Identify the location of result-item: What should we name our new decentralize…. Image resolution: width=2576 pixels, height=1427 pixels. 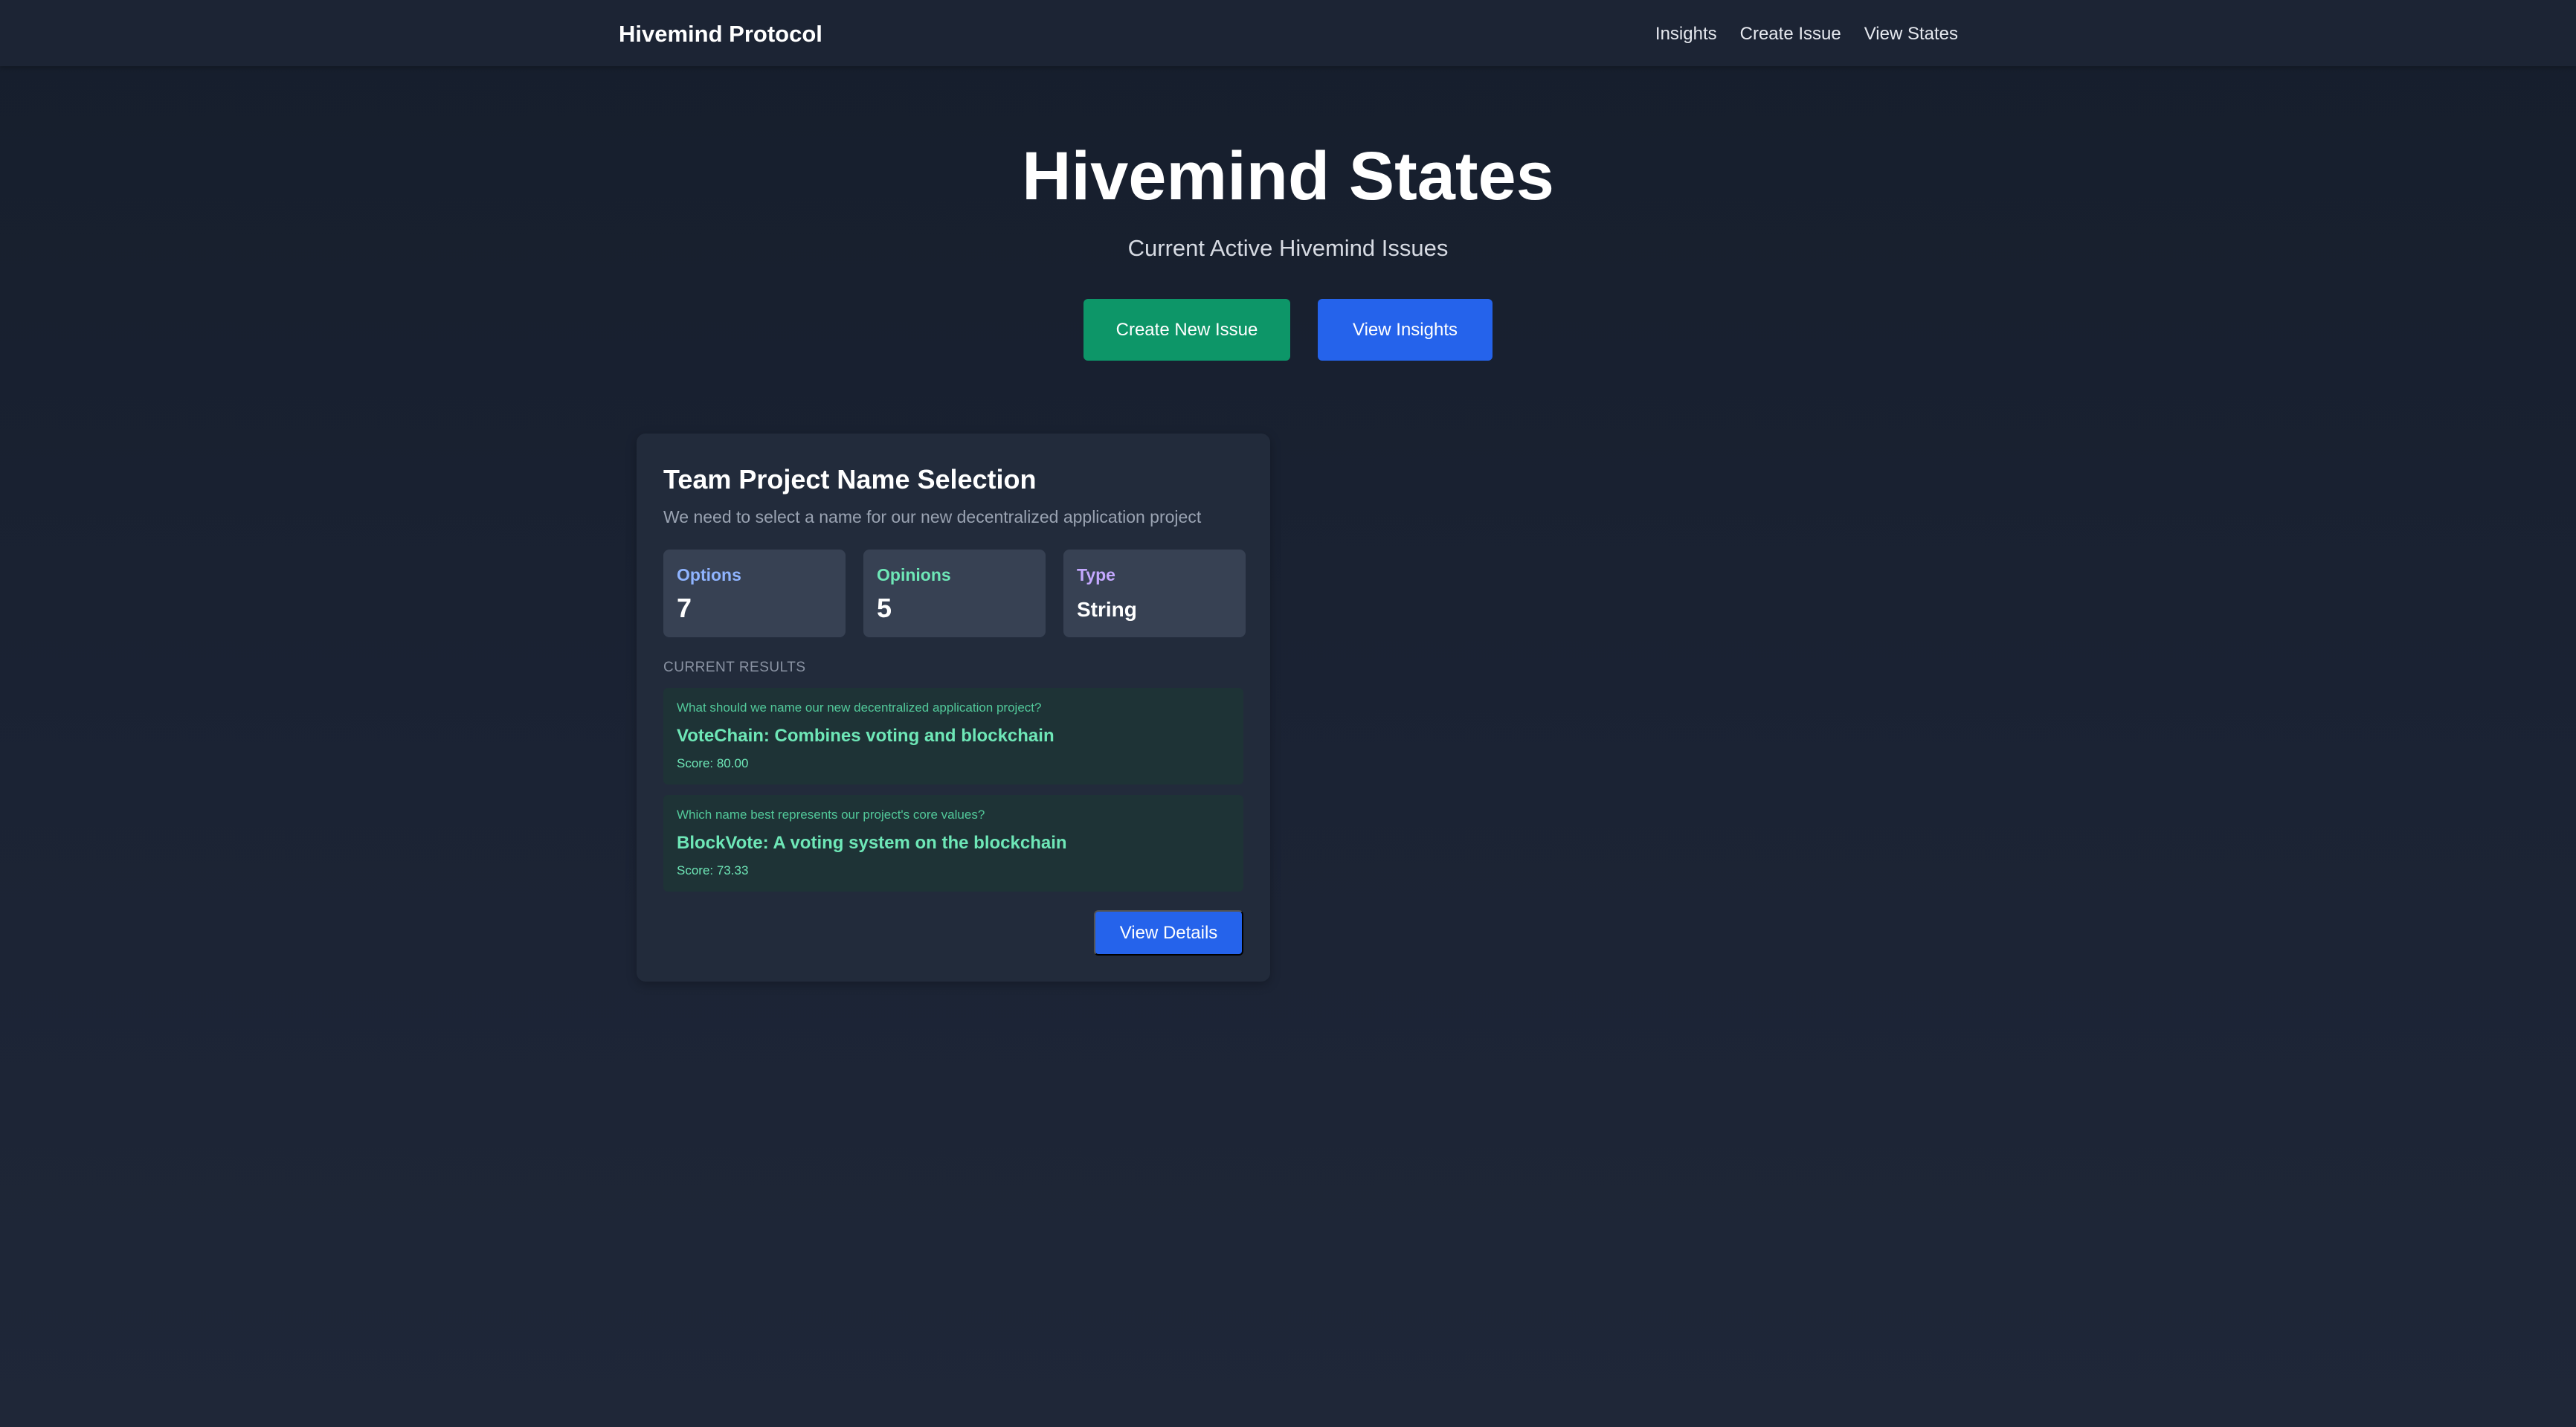
(953, 736).